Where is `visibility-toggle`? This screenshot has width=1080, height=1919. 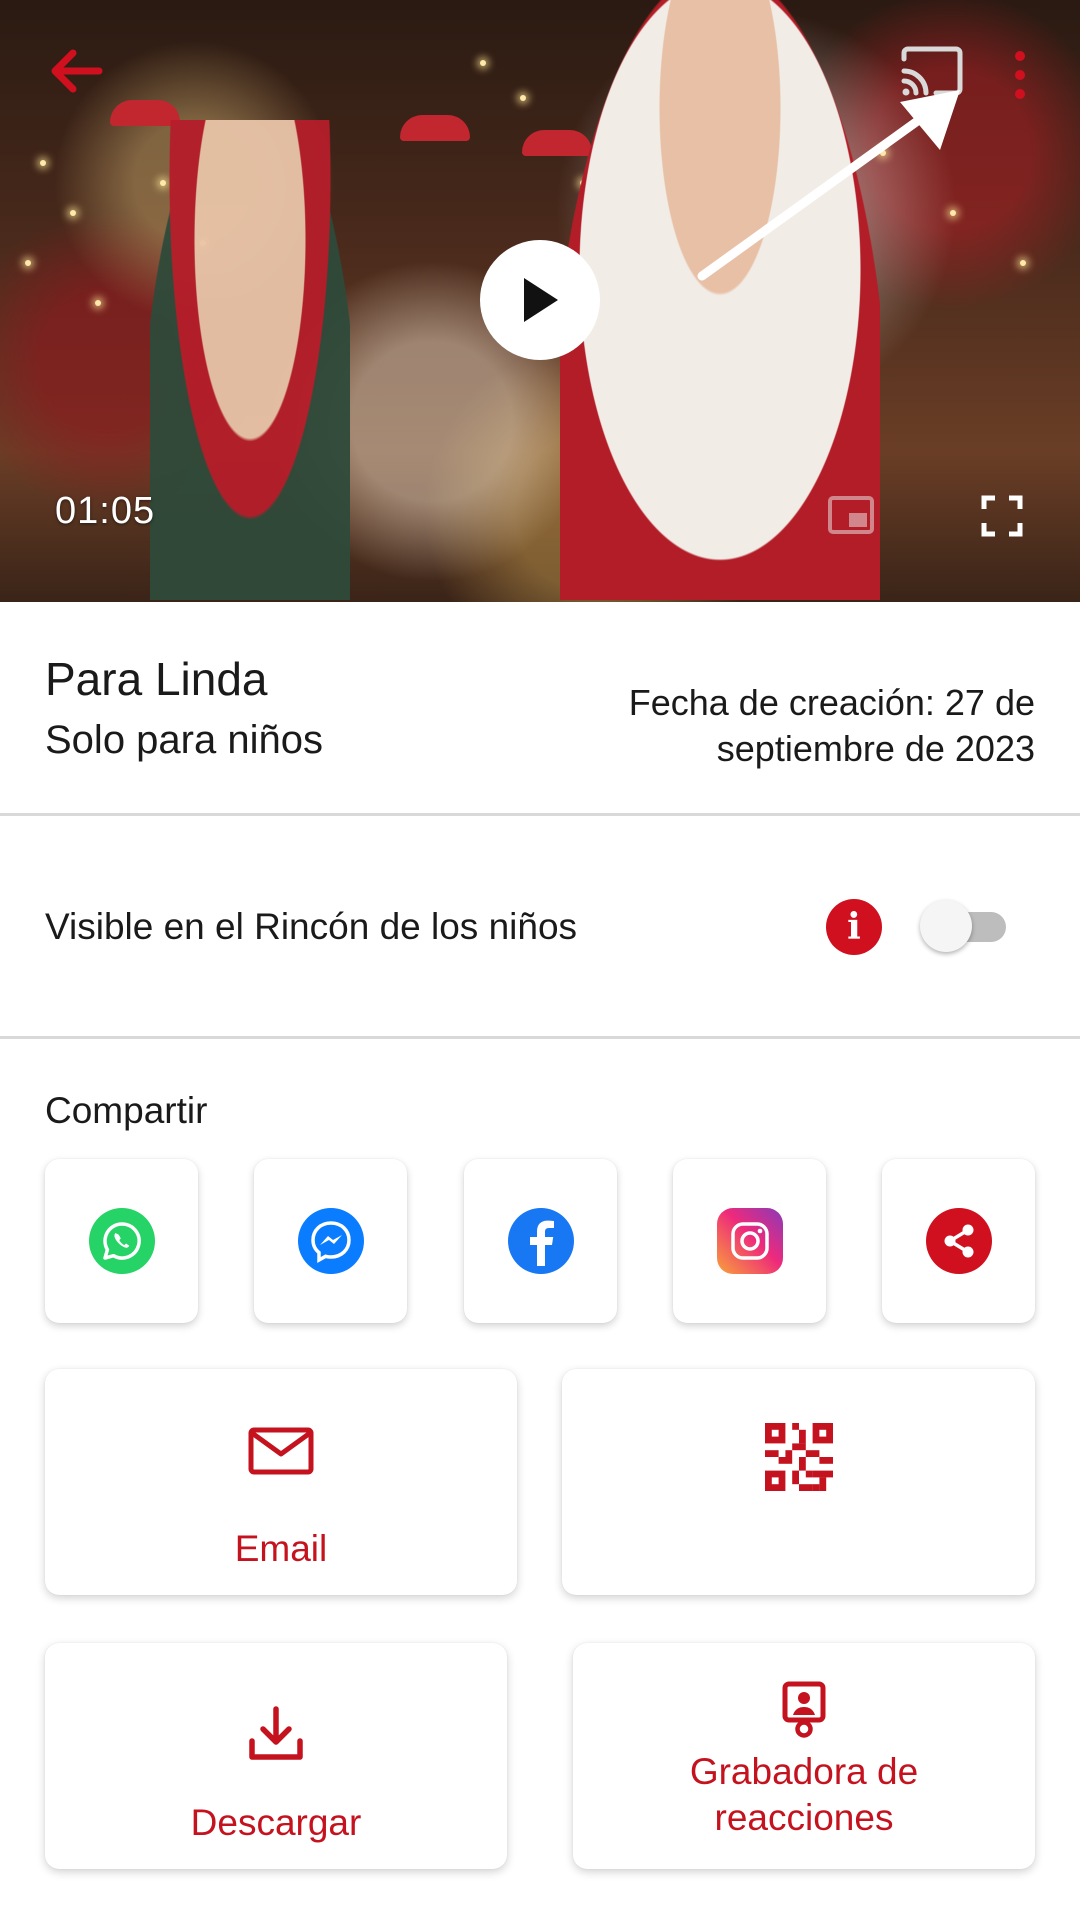
visibility-toggle is located at coordinates (963, 926).